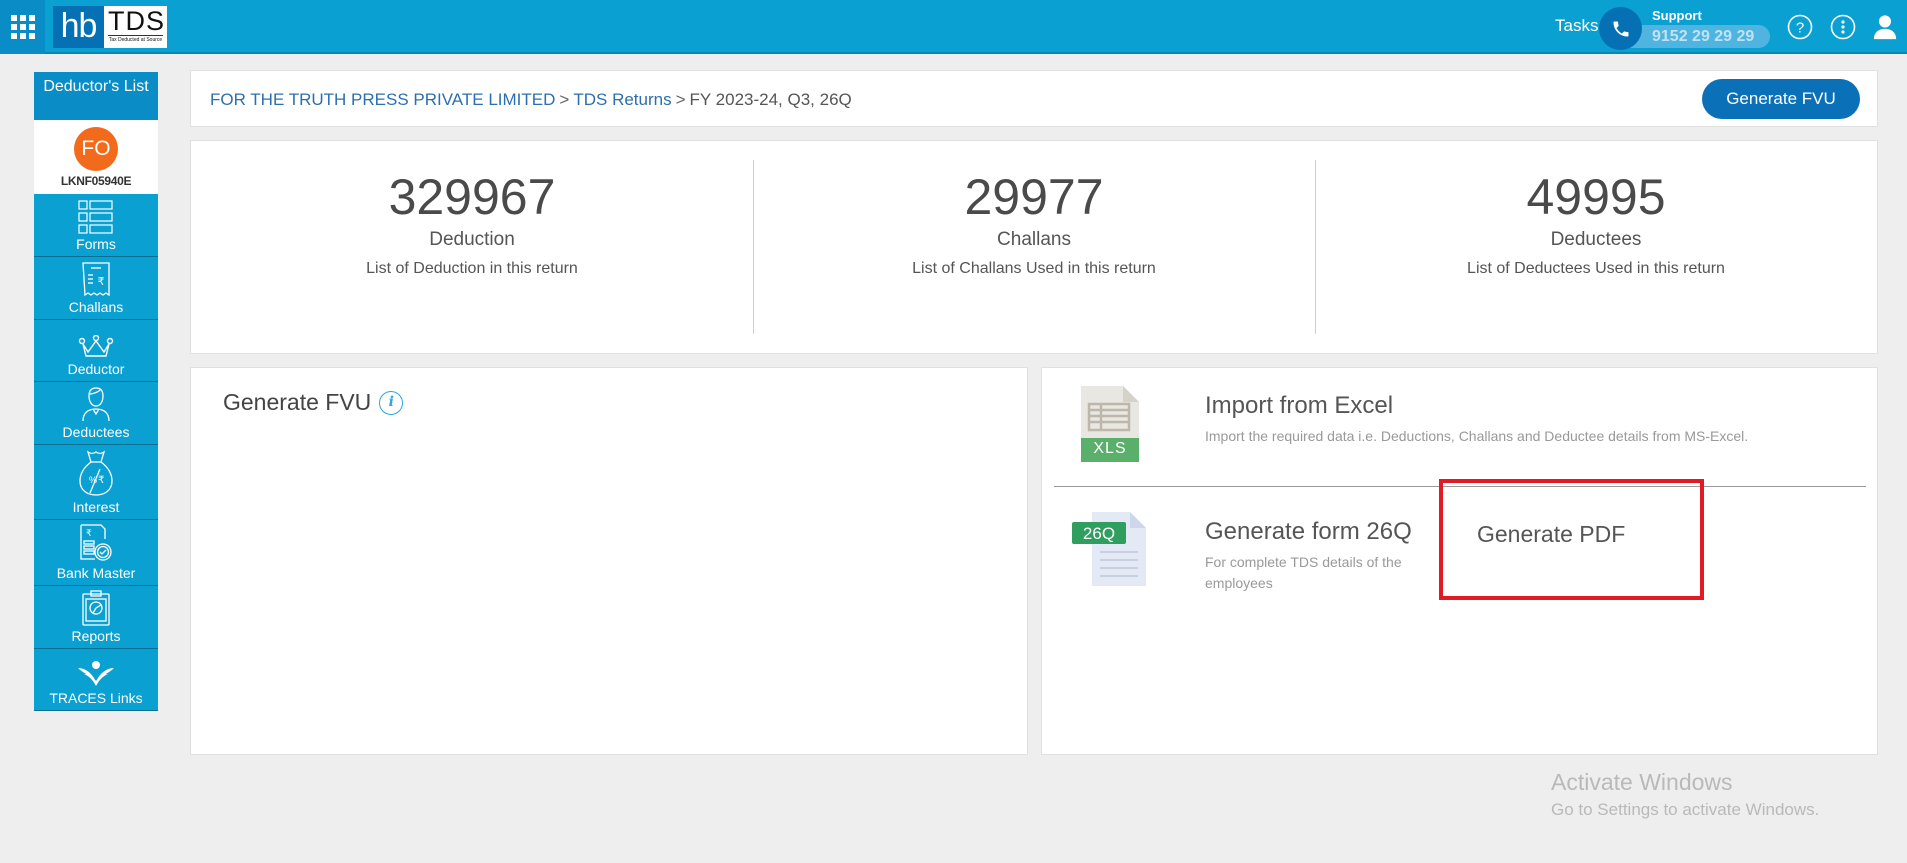  I want to click on sidebar-item-label: Challans, so click(96, 307).